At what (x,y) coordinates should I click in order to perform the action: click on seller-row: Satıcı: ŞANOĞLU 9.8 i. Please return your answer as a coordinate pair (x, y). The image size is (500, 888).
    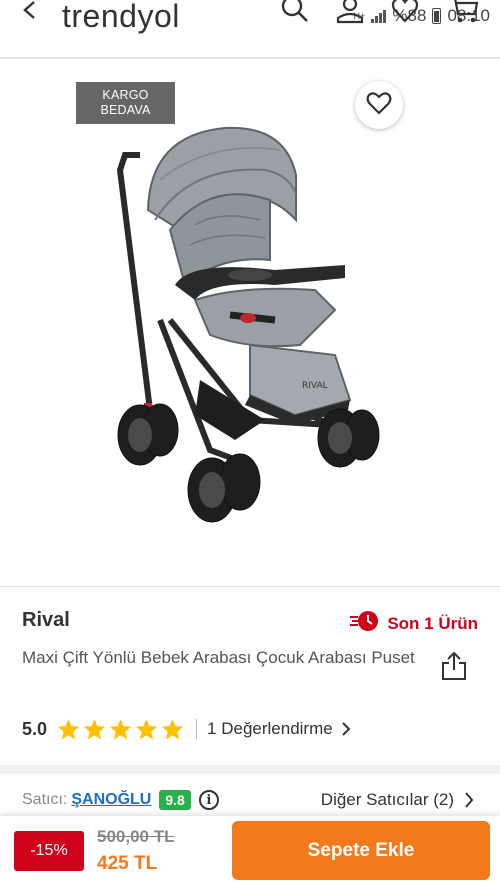
    Looking at the image, I should click on (120, 800).